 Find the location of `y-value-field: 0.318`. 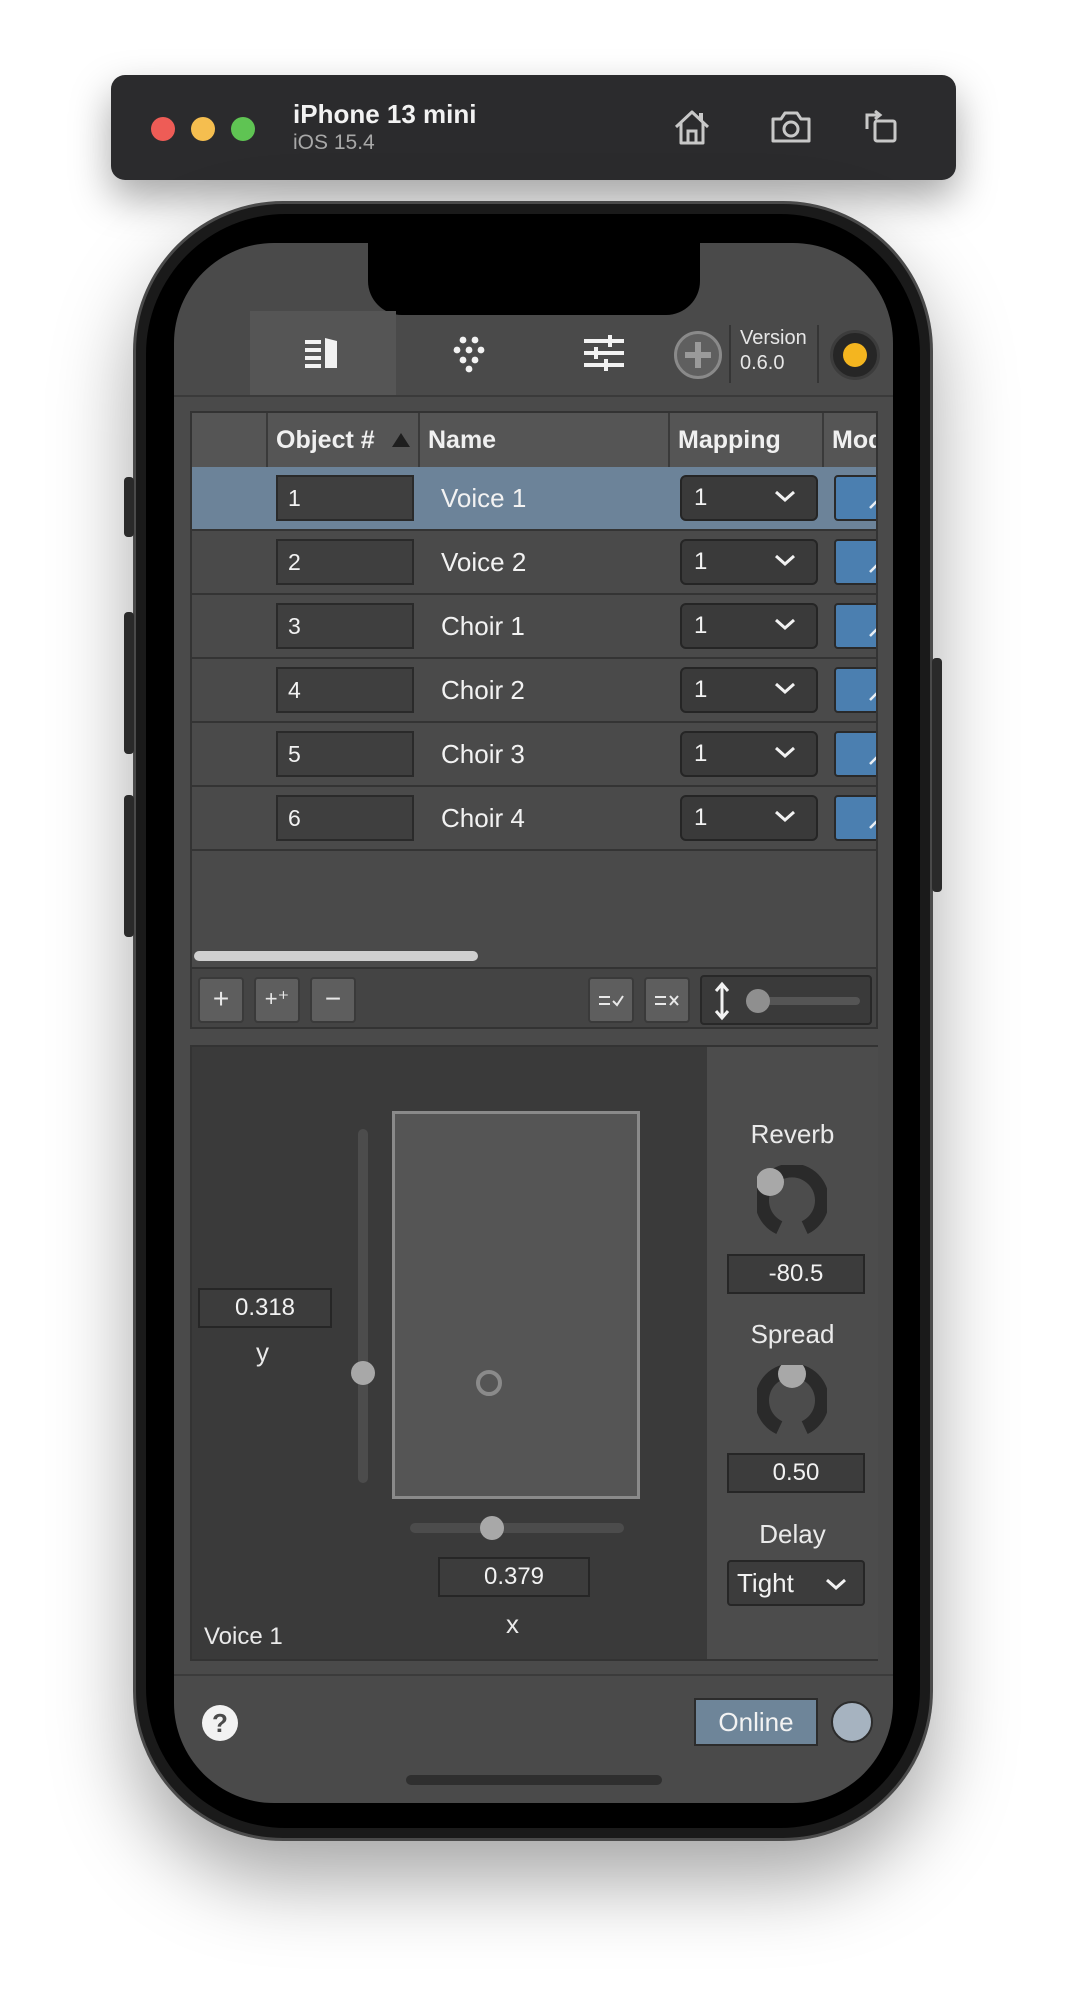

y-value-field: 0.318 is located at coordinates (265, 1308).